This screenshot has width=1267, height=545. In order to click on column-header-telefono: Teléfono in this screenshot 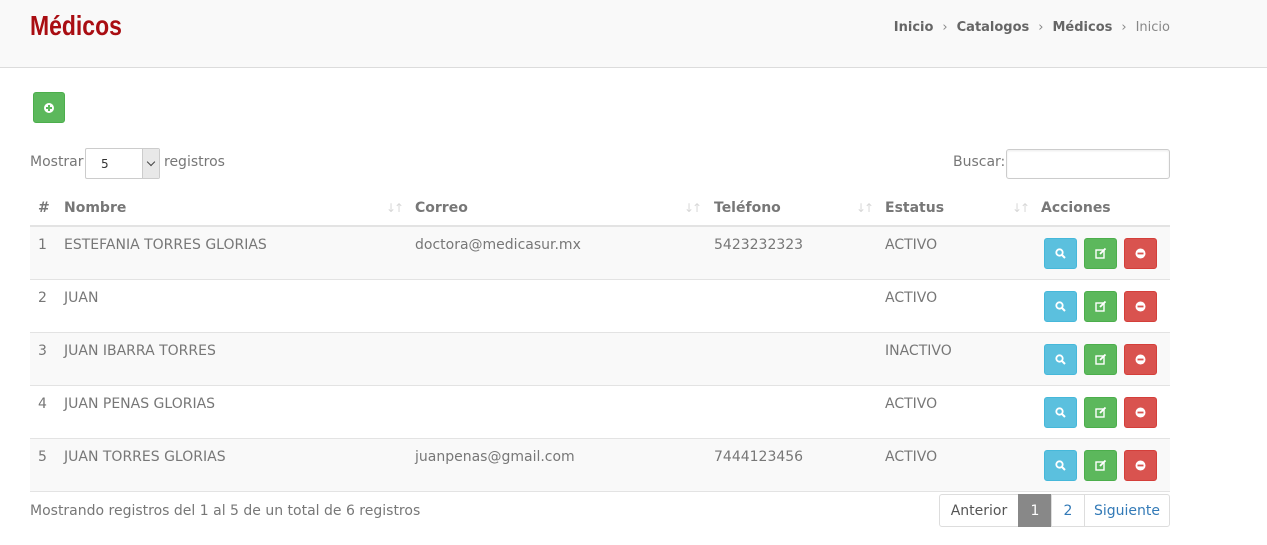, I will do `click(747, 208)`.